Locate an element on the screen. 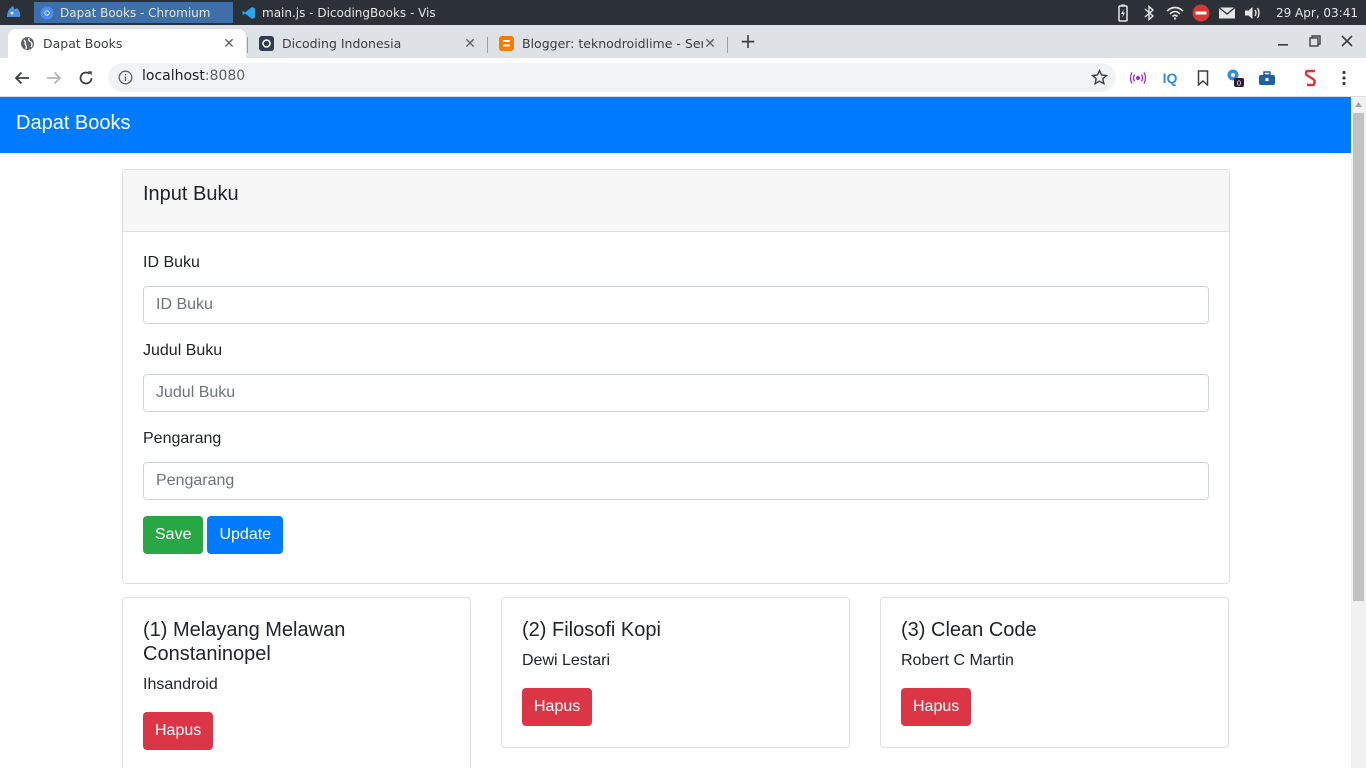 The width and height of the screenshot is (1366, 768). globe-icon is located at coordinates (27, 43).